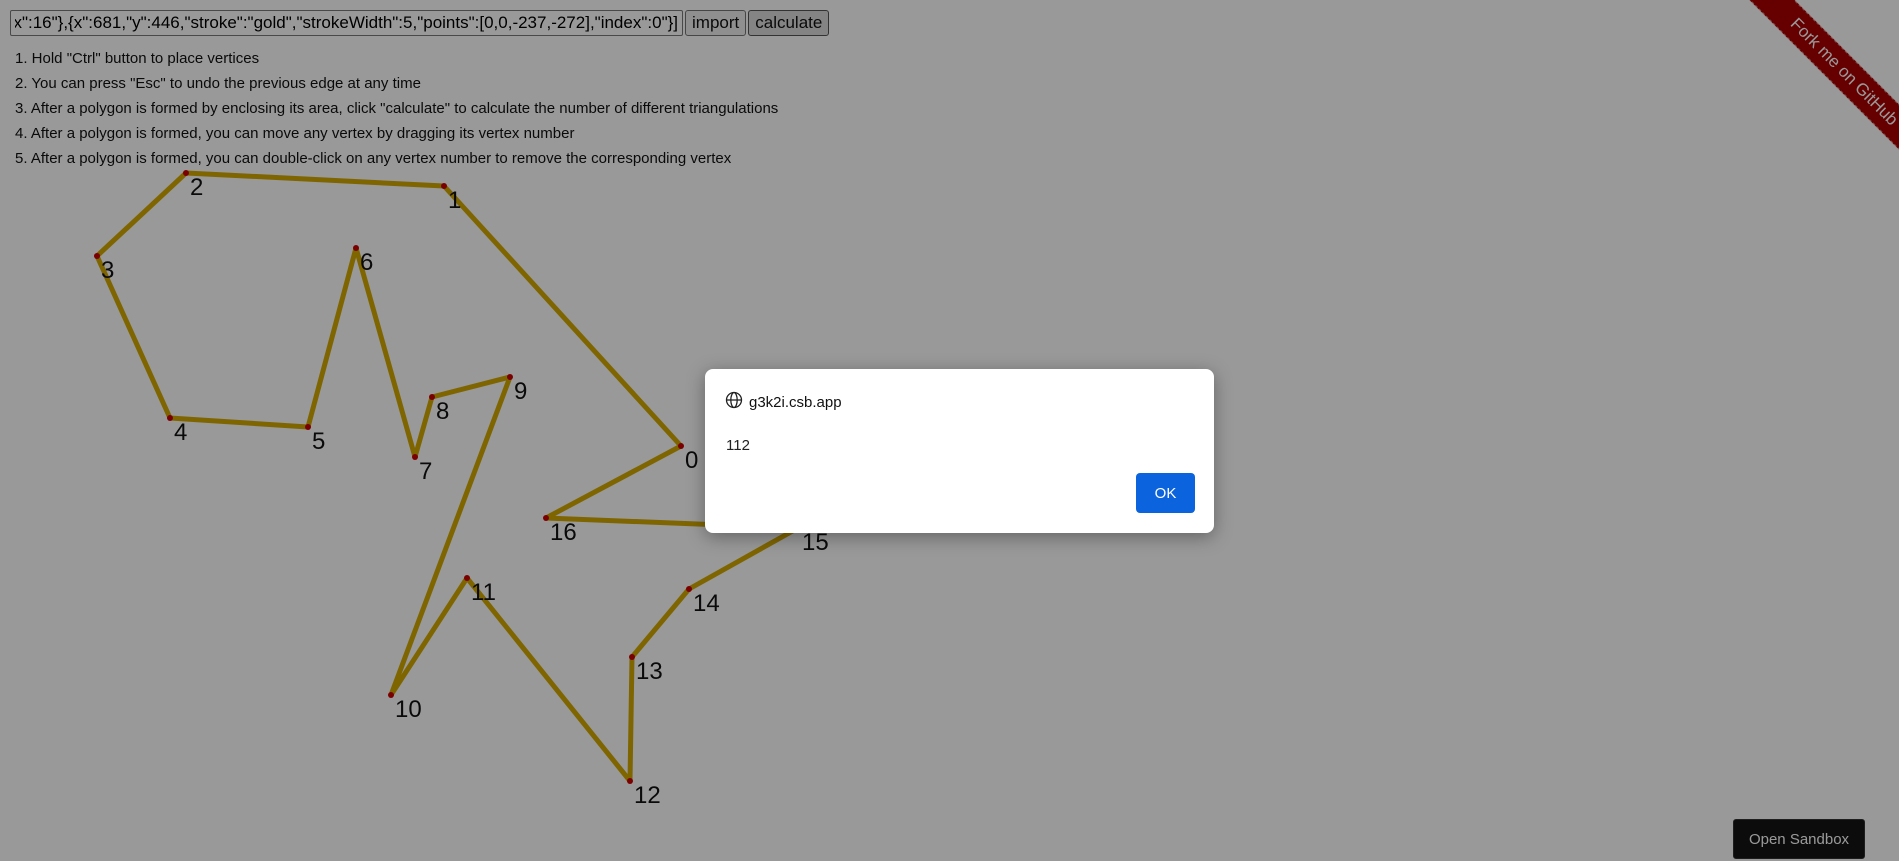  I want to click on dialog-message: 112, so click(738, 445).